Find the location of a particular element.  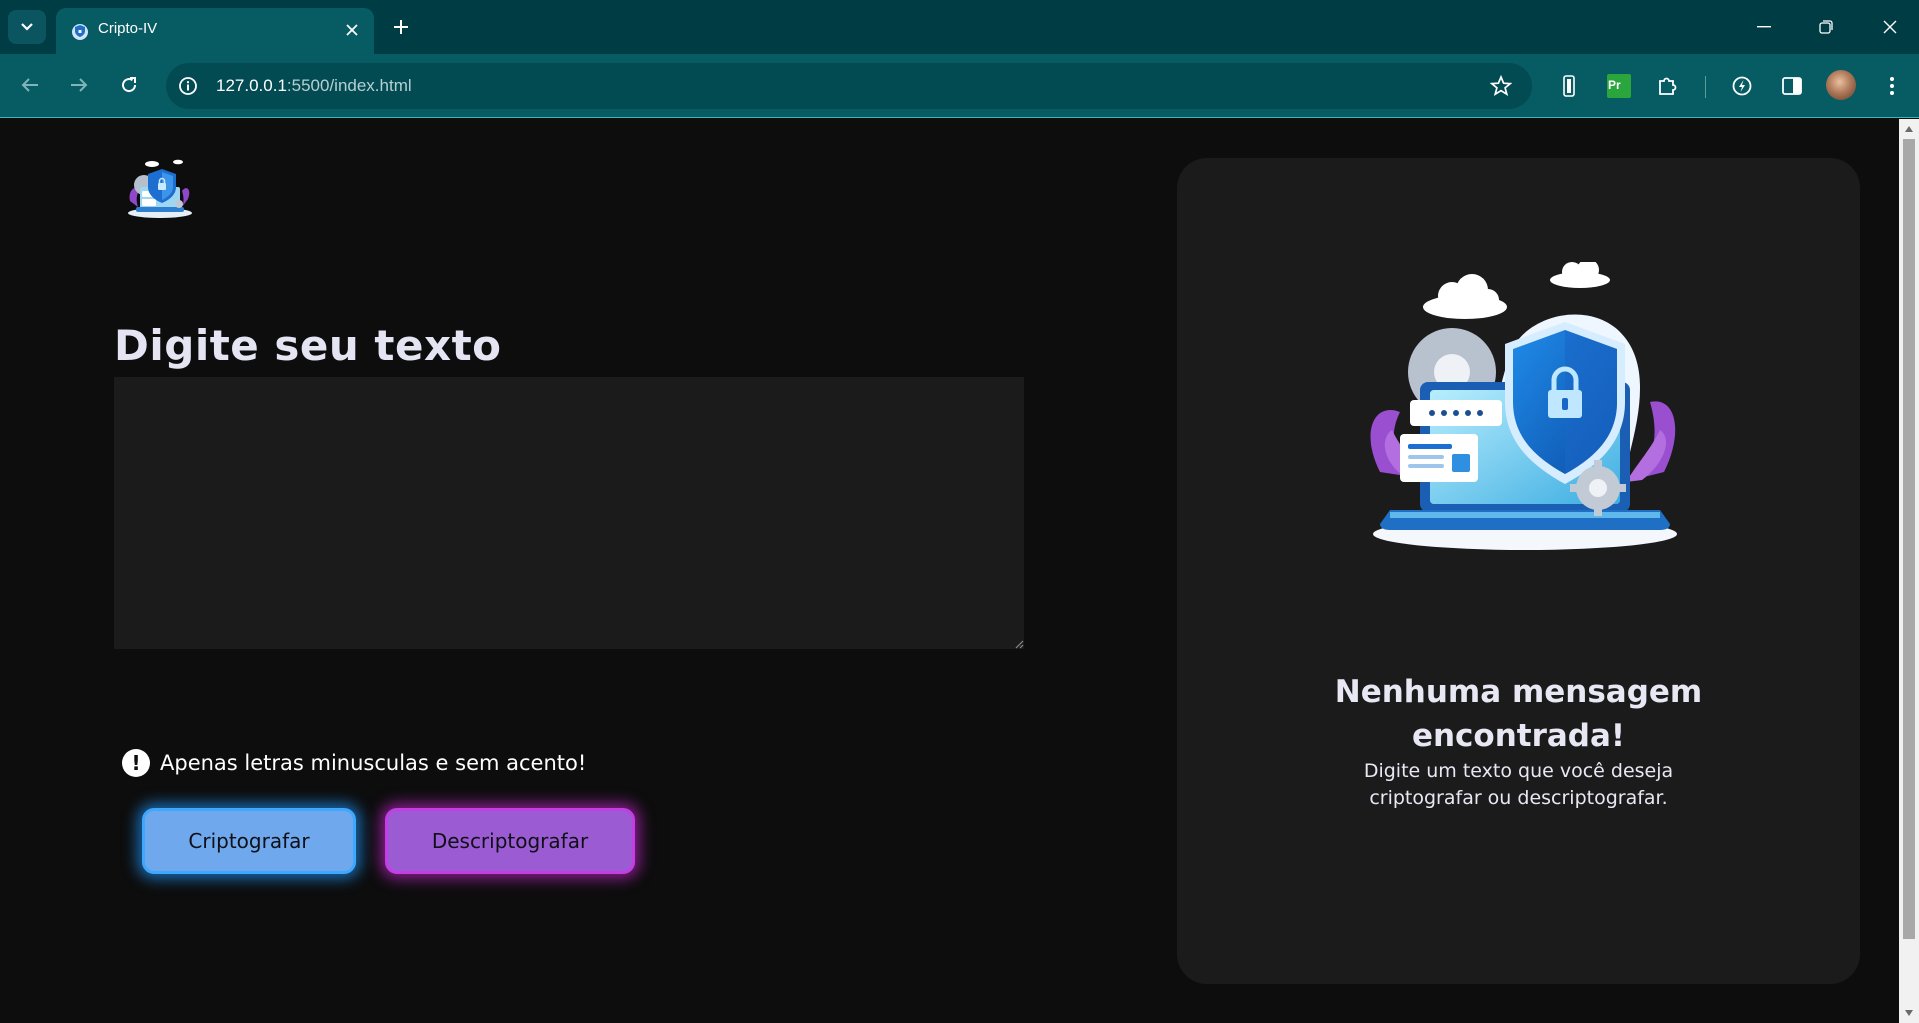

security-illustration-icon is located at coordinates (1523, 406).